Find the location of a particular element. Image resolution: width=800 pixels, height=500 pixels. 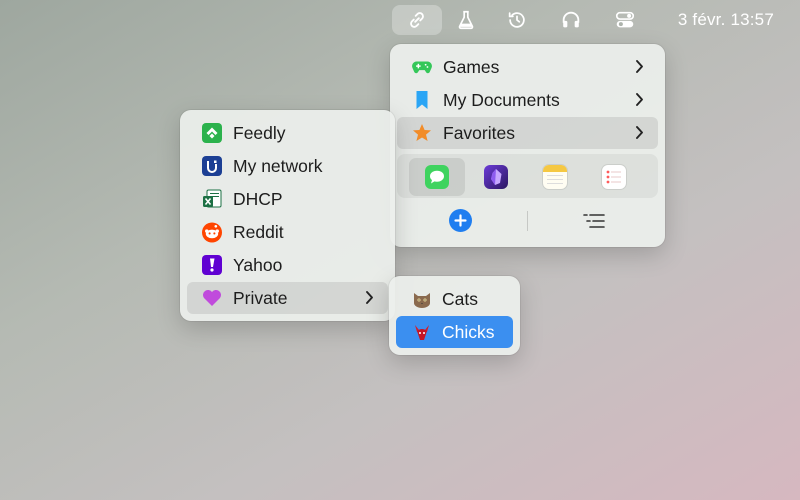

list-icon is located at coordinates (594, 221).